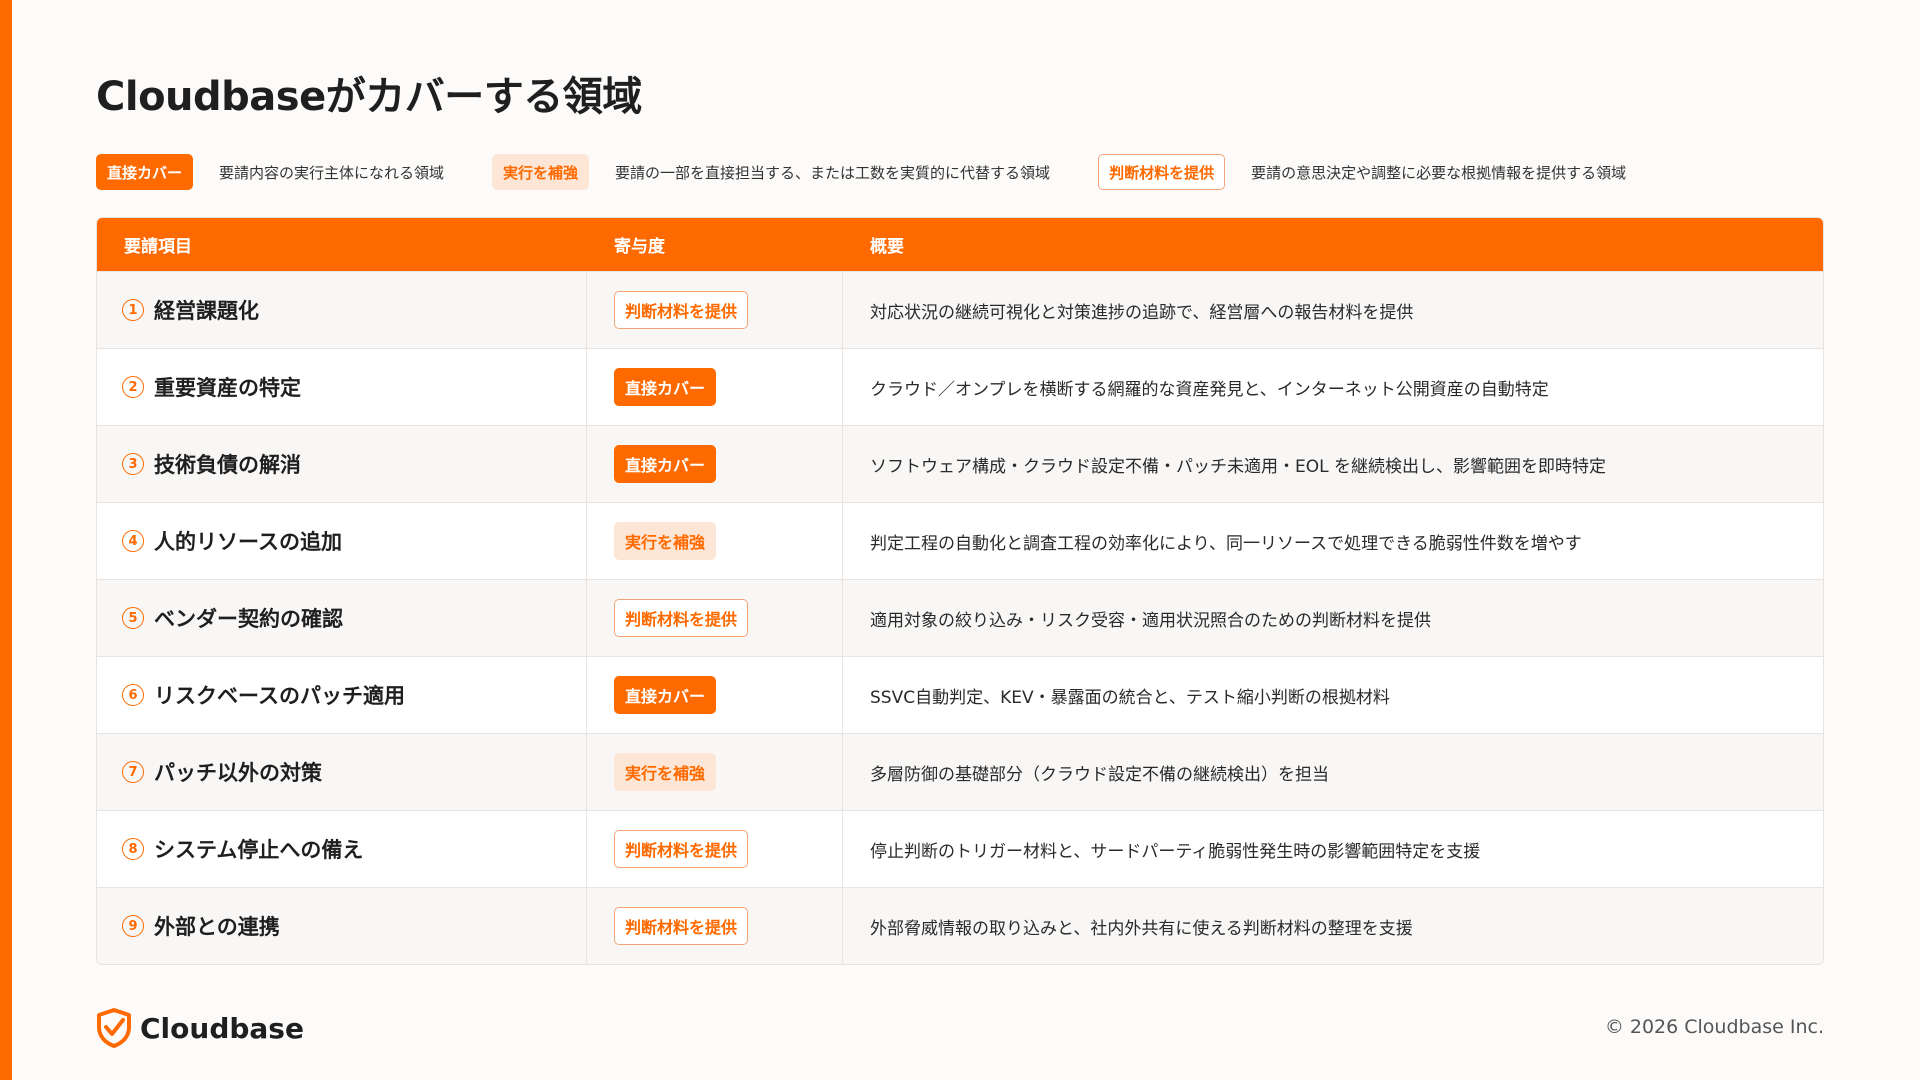 This screenshot has height=1080, width=1920. Describe the element at coordinates (960, 244) in the screenshot. I see `table-header: 要請項目 寄与度 概要` at that location.